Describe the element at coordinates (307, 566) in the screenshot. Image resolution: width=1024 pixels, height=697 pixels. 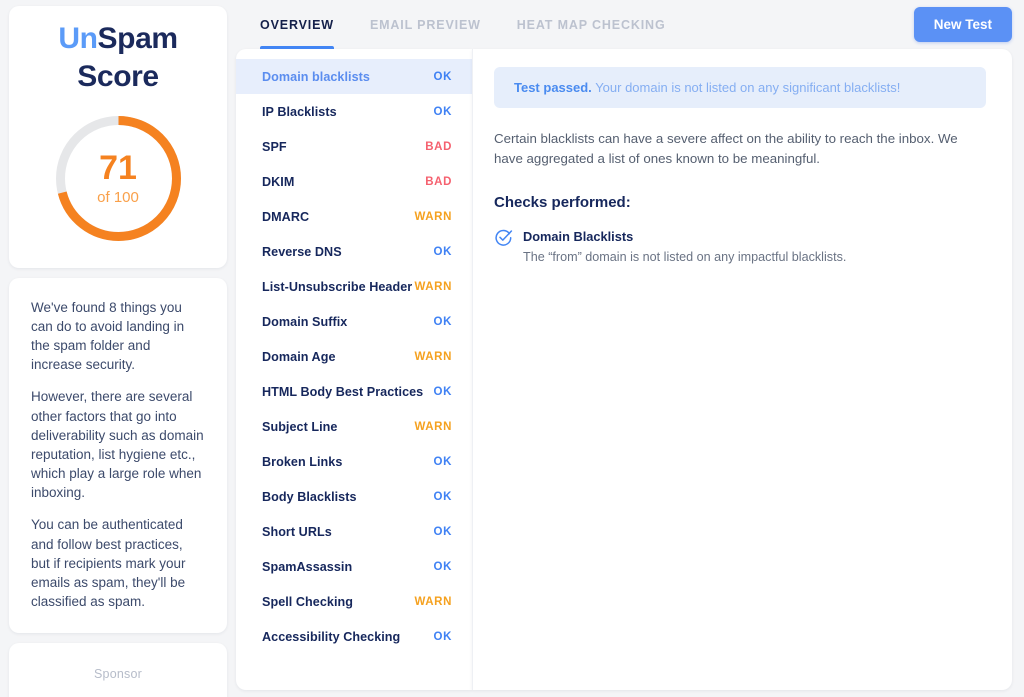
I see `check-row-name: SpamAssassin` at that location.